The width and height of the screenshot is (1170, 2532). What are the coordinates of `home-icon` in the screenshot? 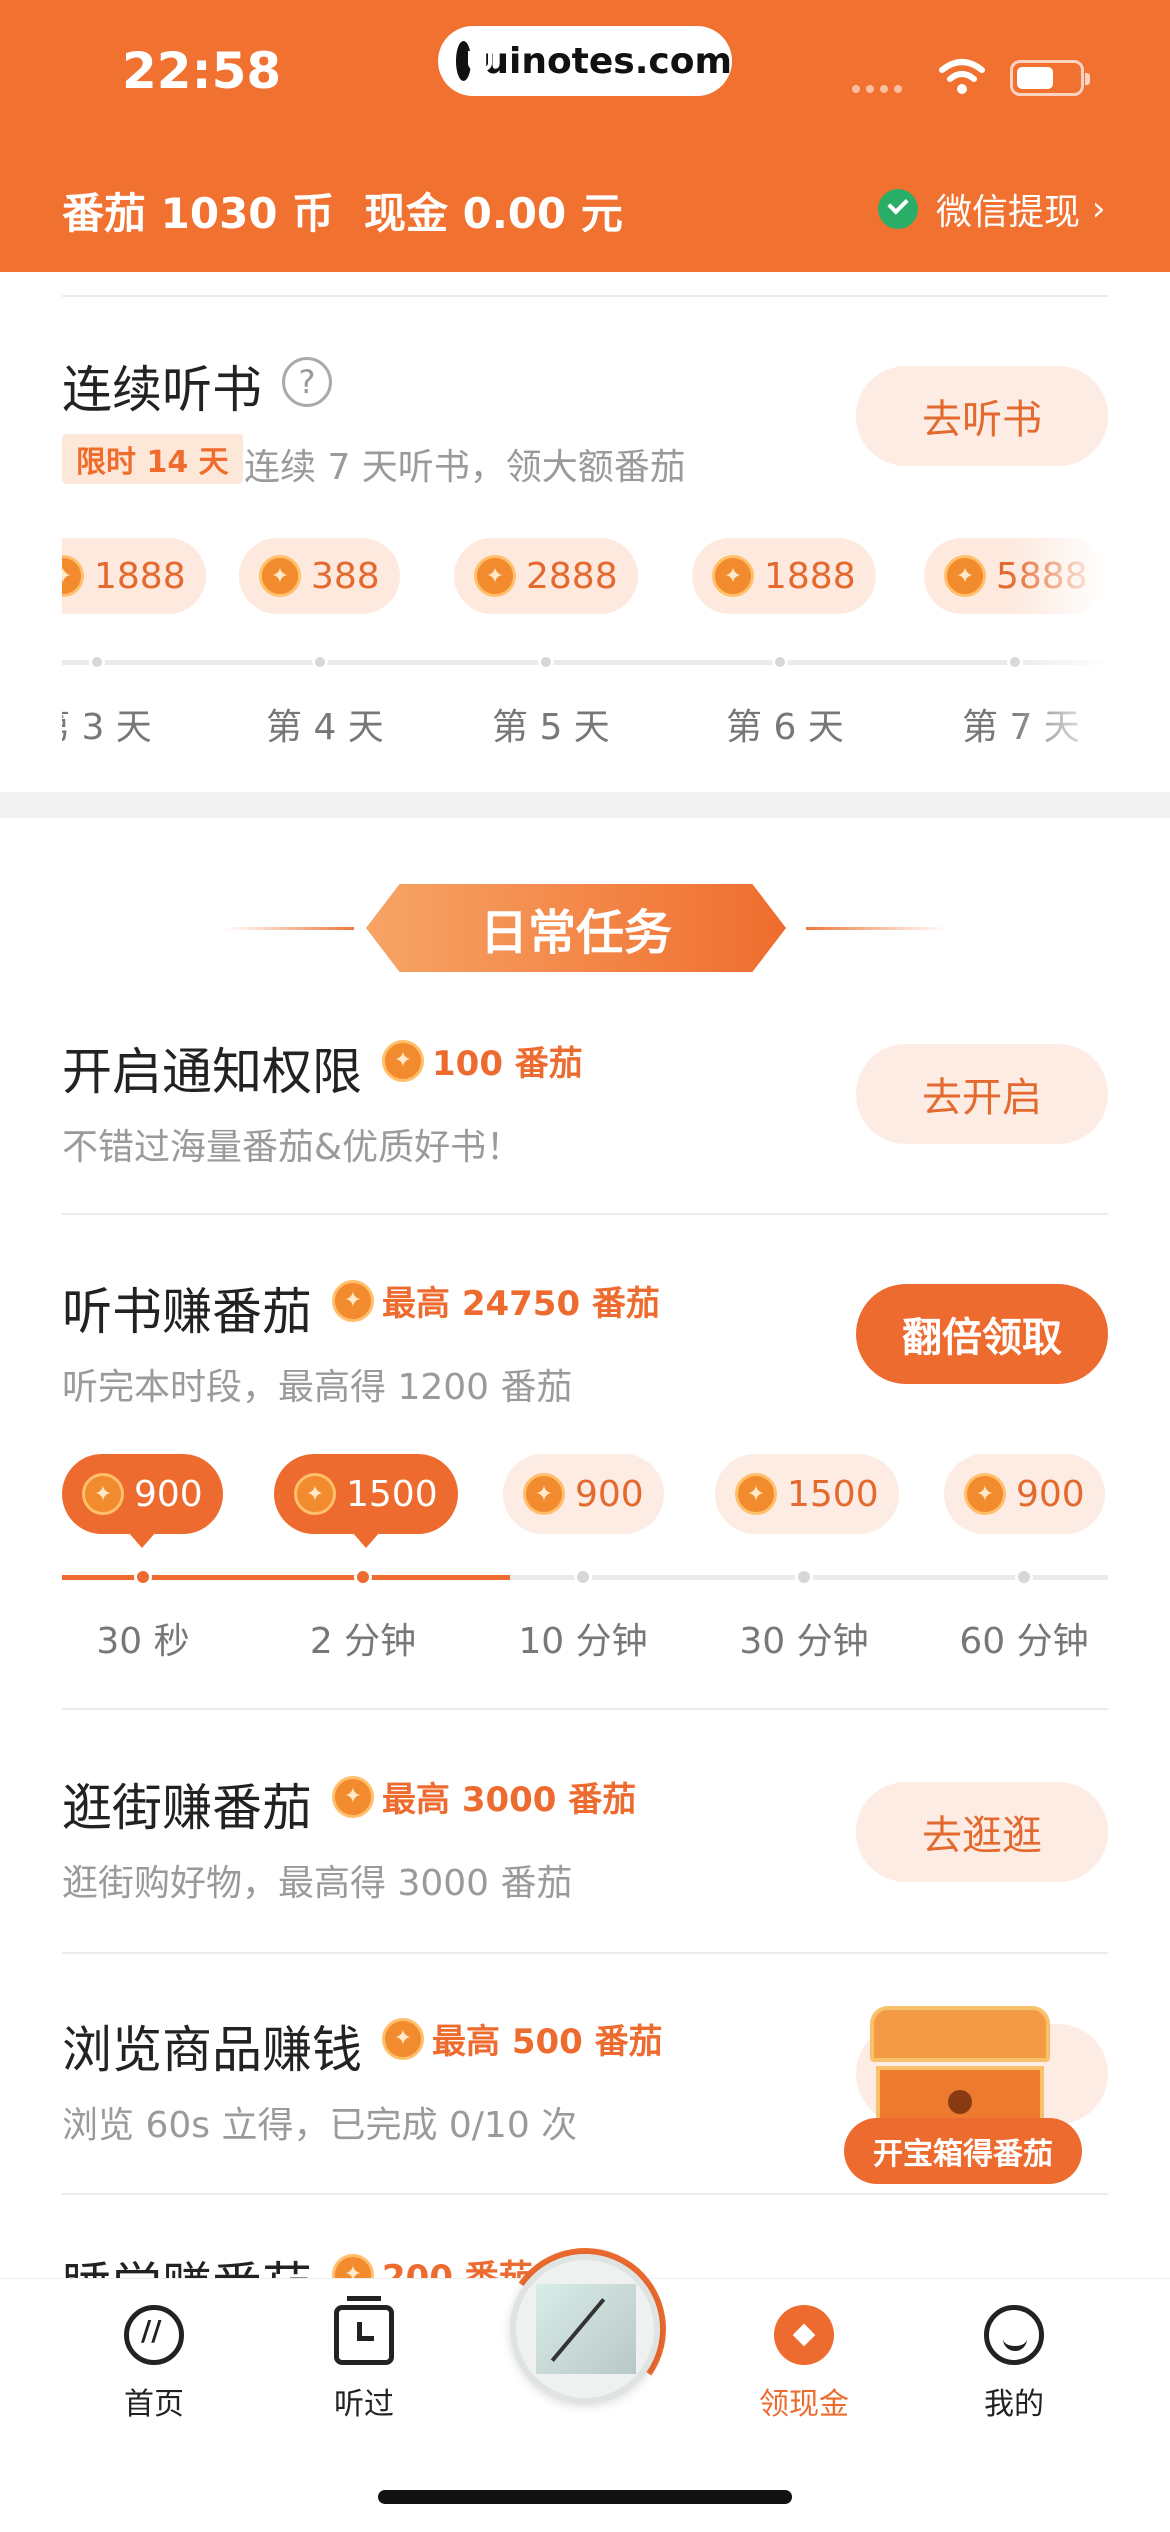 It's located at (154, 2335).